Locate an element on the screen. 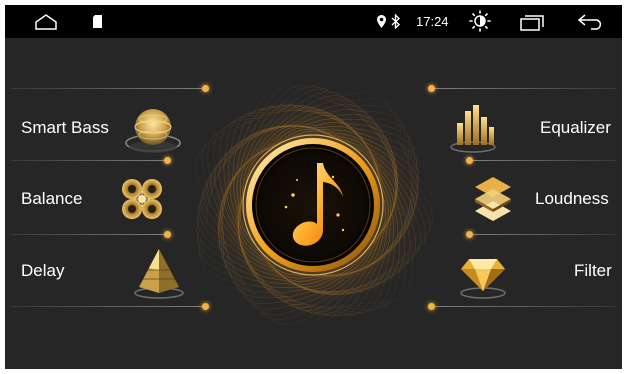 This screenshot has width=627, height=374. menu-item-label: Balance is located at coordinates (52, 198).